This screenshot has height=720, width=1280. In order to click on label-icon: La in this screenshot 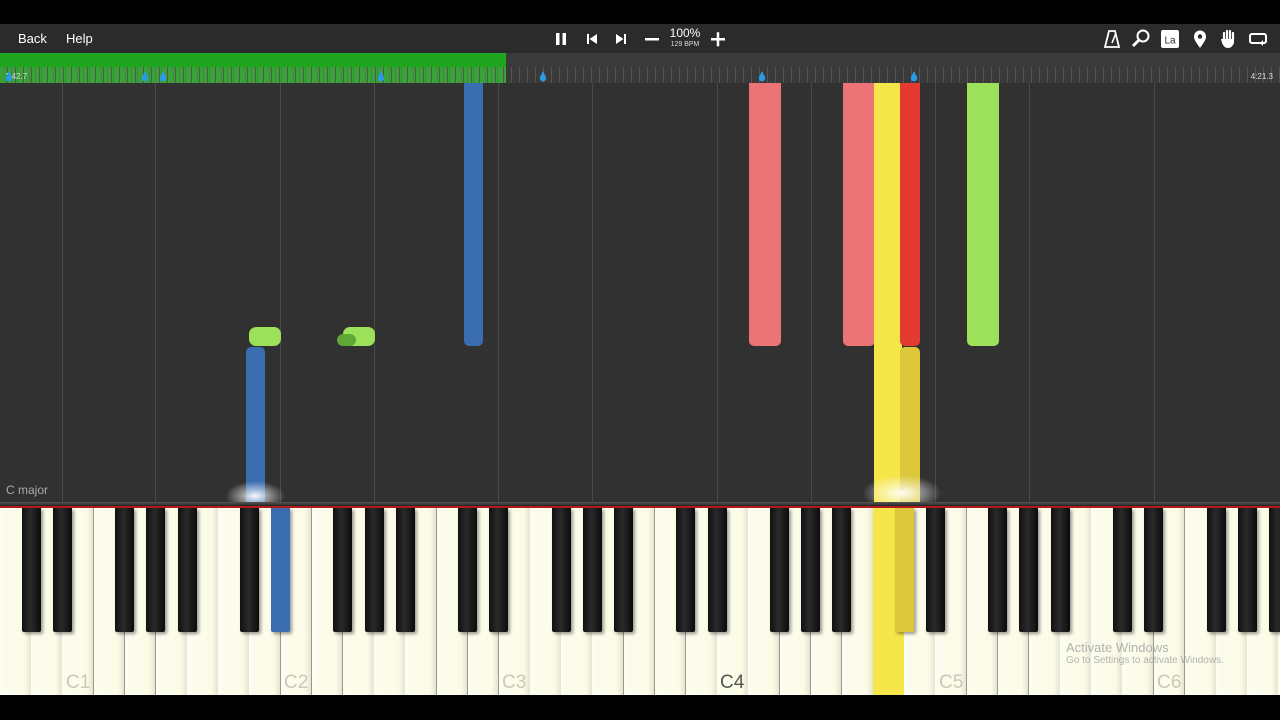, I will do `click(1170, 39)`.